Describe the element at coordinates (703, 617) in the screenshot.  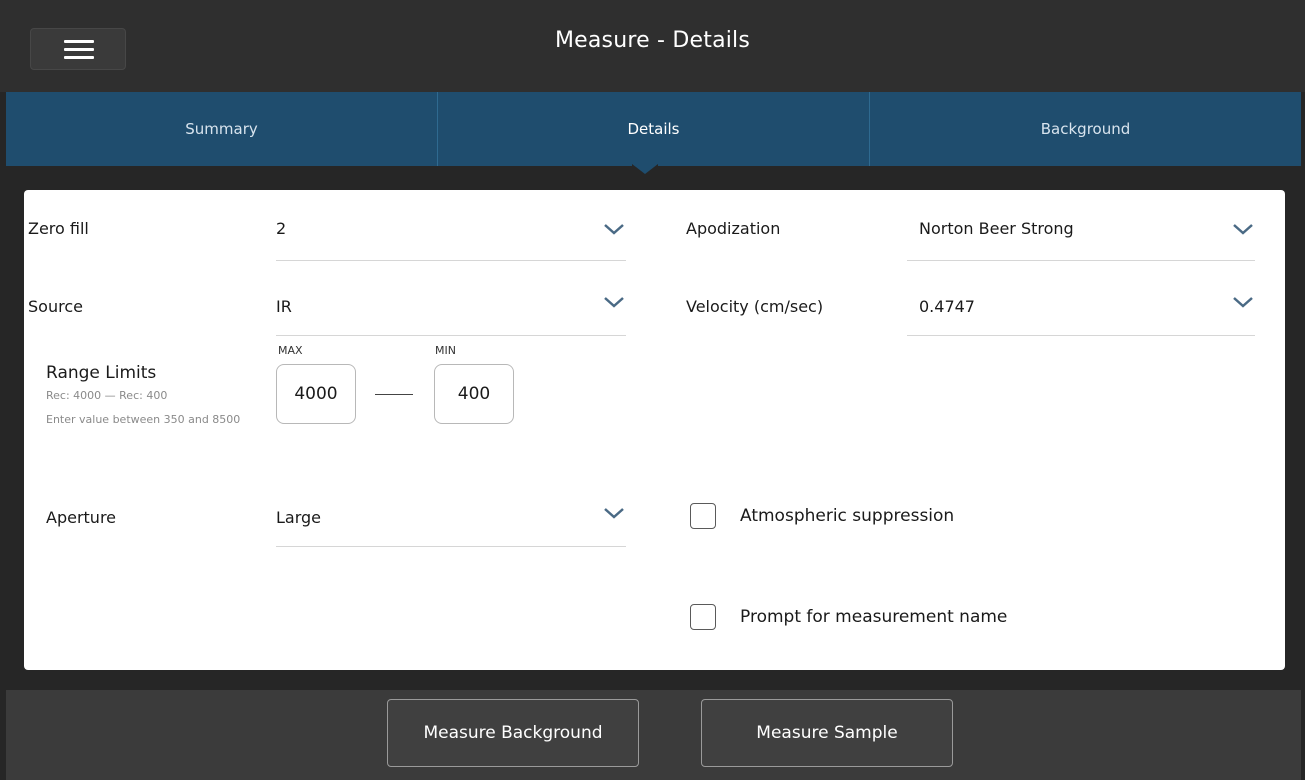
I see `prompt-measurement-name-checkbox` at that location.